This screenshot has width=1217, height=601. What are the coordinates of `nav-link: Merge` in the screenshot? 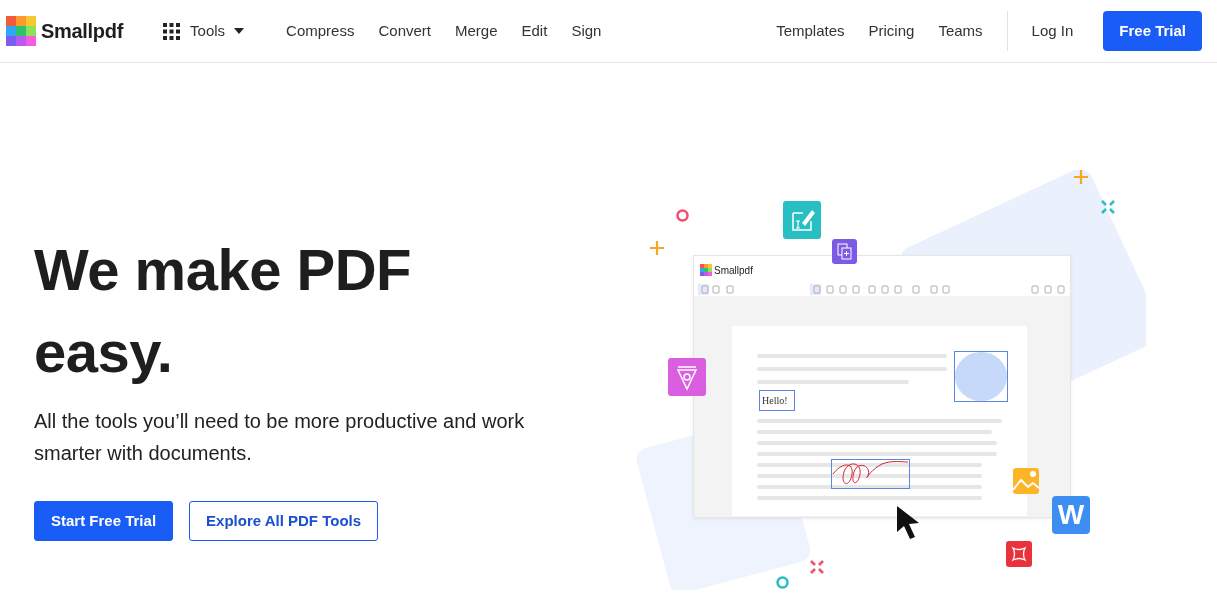 It's located at (476, 31).